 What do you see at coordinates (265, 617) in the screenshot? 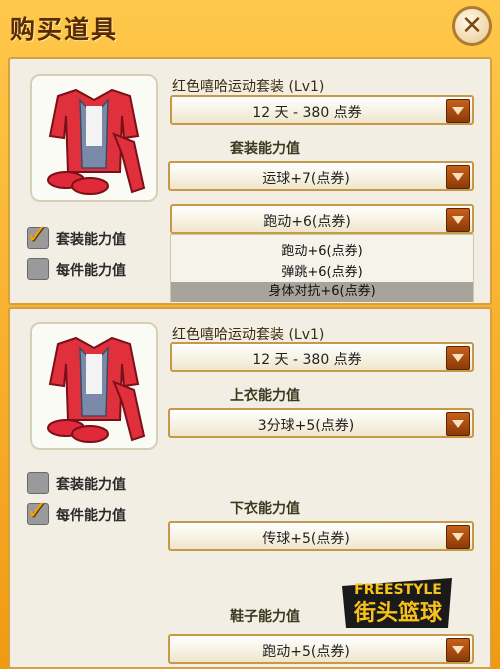
I see `section-label-shoes: 鞋子能力值` at bounding box center [265, 617].